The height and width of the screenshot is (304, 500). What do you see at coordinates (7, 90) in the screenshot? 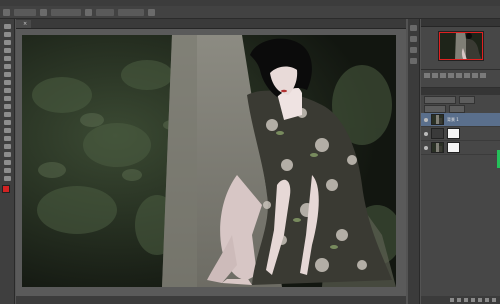
I see `clone-stamp-icon` at bounding box center [7, 90].